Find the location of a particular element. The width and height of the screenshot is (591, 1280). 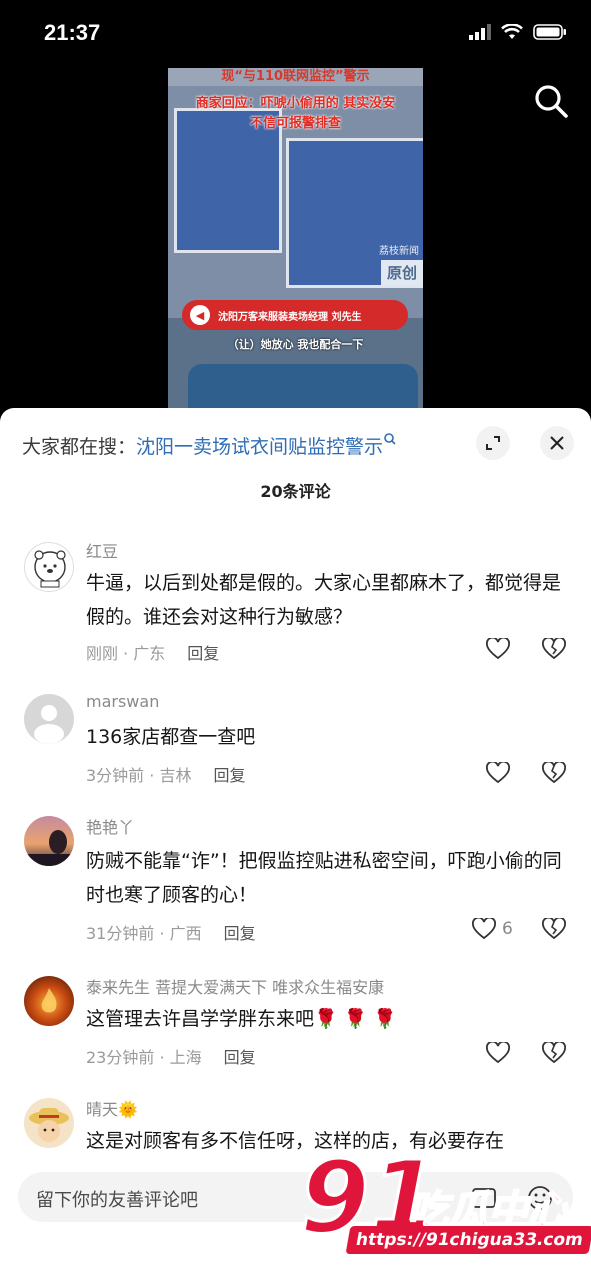

status-bar: 21:37 is located at coordinates (295, 34).